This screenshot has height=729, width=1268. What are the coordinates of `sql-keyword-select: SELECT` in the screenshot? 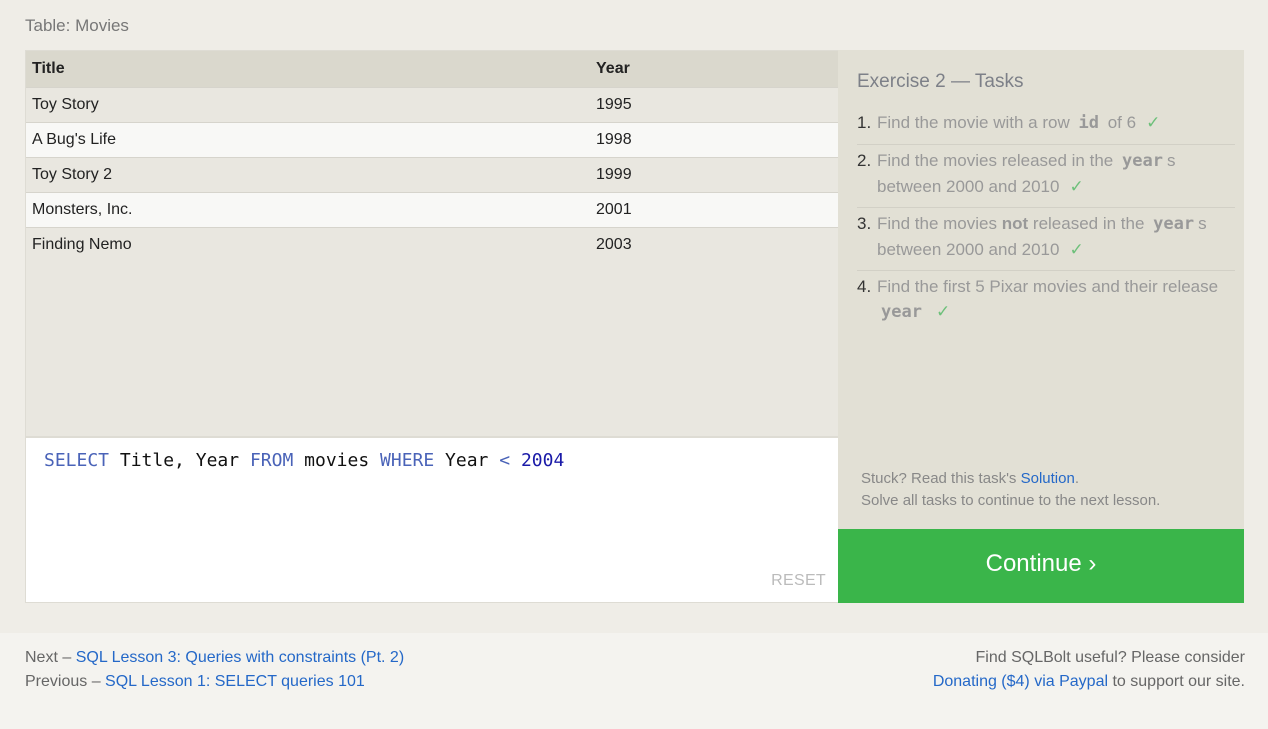 It's located at (77, 460).